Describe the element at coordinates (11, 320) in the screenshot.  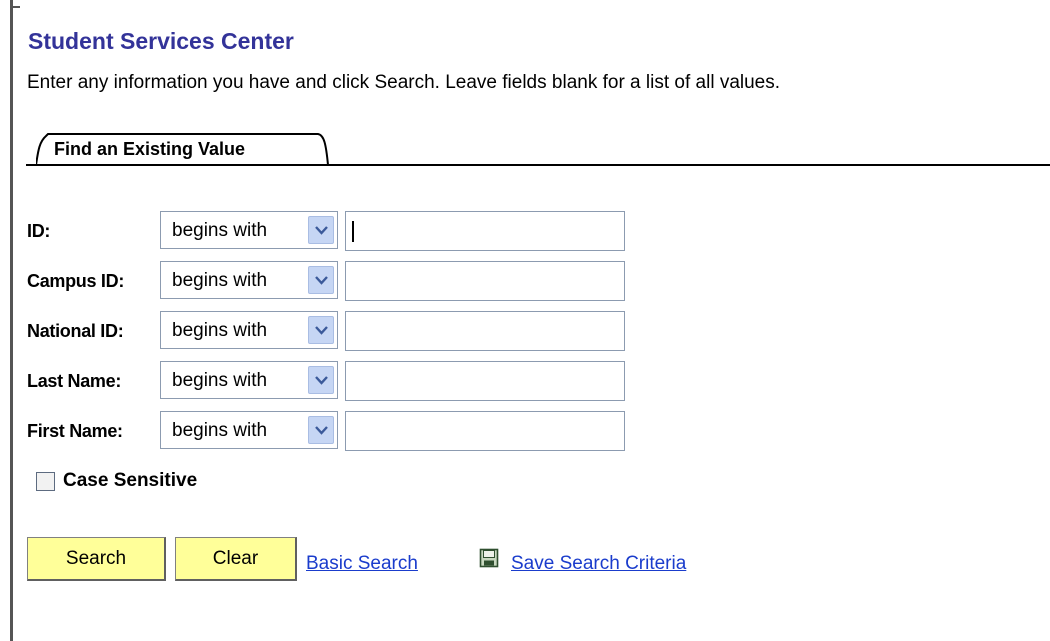
I see `left-border-rule` at that location.